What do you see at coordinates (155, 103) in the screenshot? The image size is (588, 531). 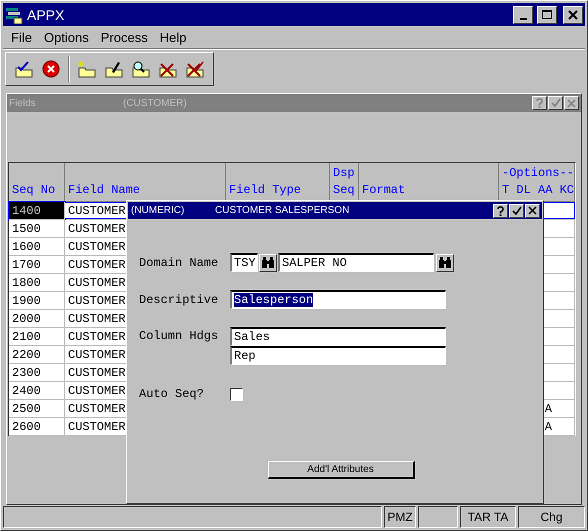 I see `fields-subtitle: (CUSTOMER)` at bounding box center [155, 103].